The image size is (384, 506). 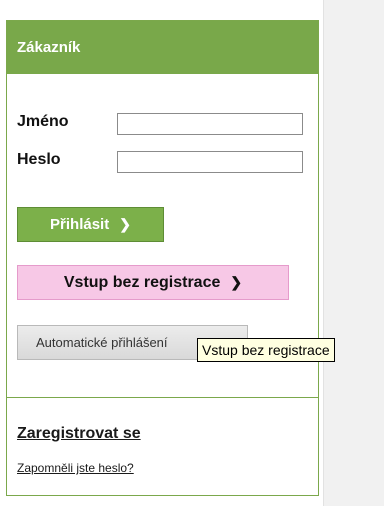 What do you see at coordinates (80, 224) in the screenshot?
I see `login-button-label: Přihlásit` at bounding box center [80, 224].